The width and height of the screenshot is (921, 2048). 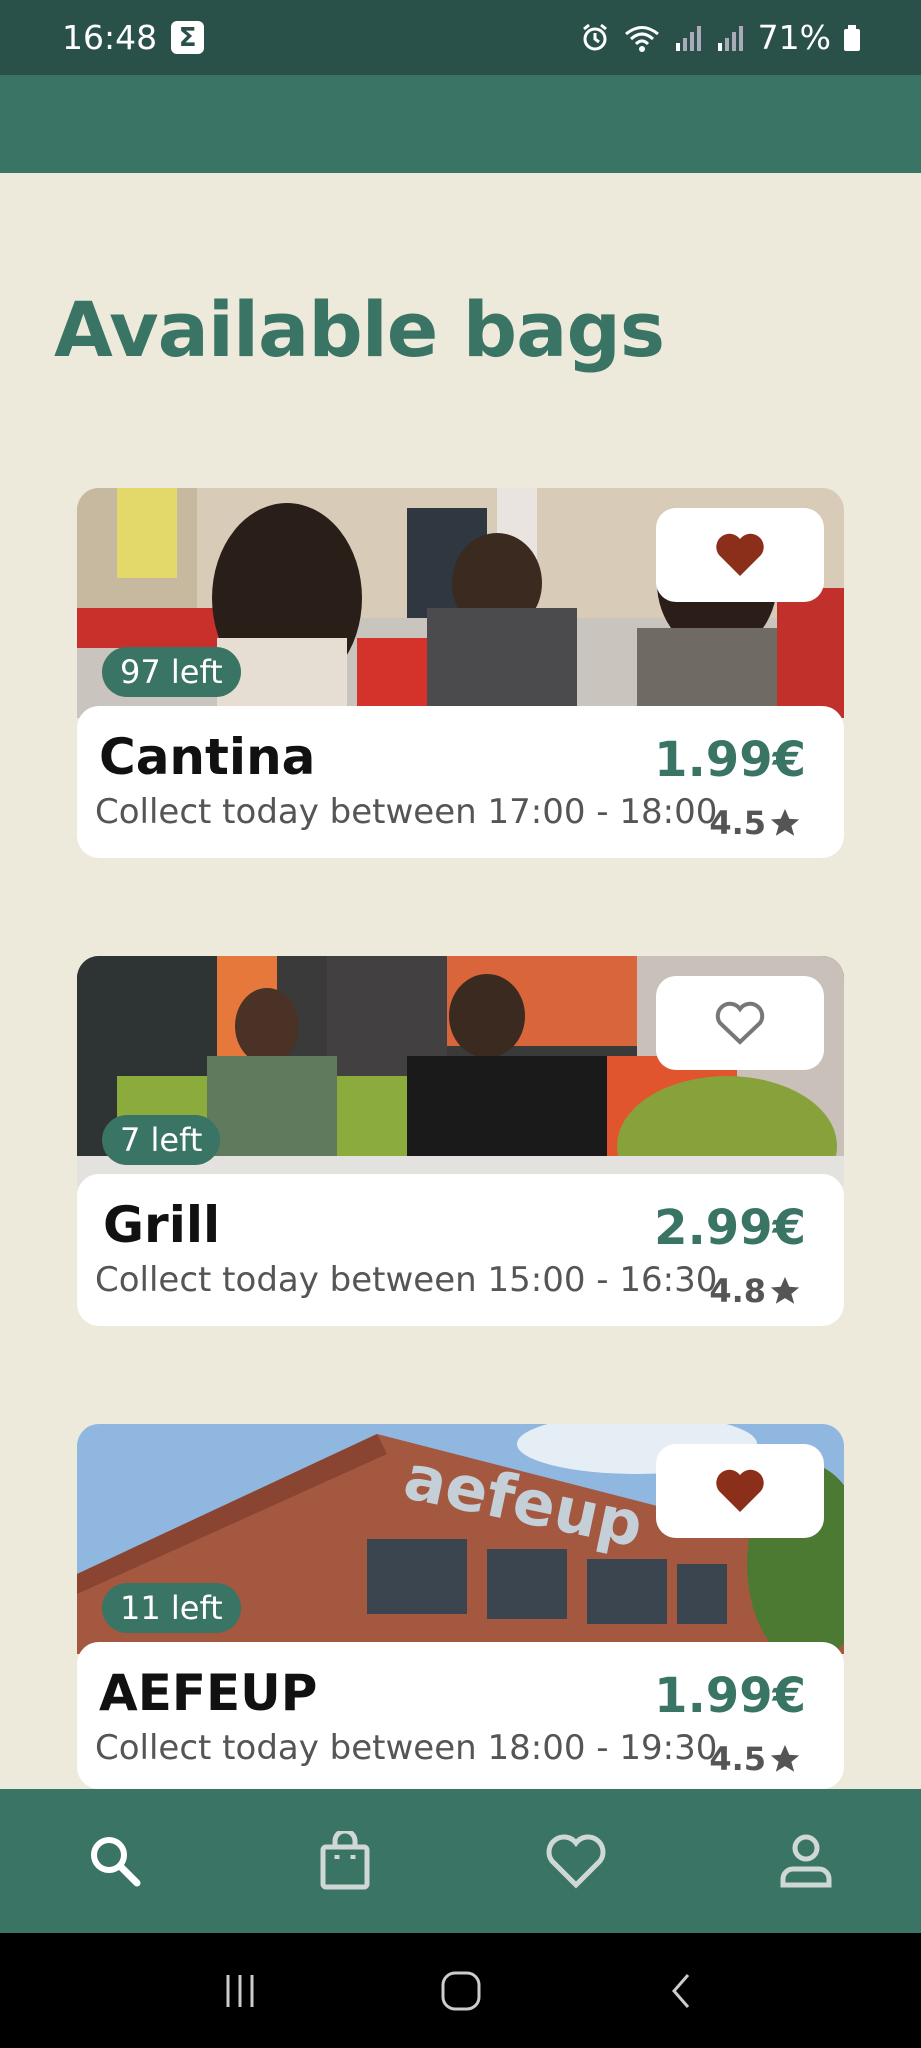 I want to click on nav-profile, so click(x=806, y=1861).